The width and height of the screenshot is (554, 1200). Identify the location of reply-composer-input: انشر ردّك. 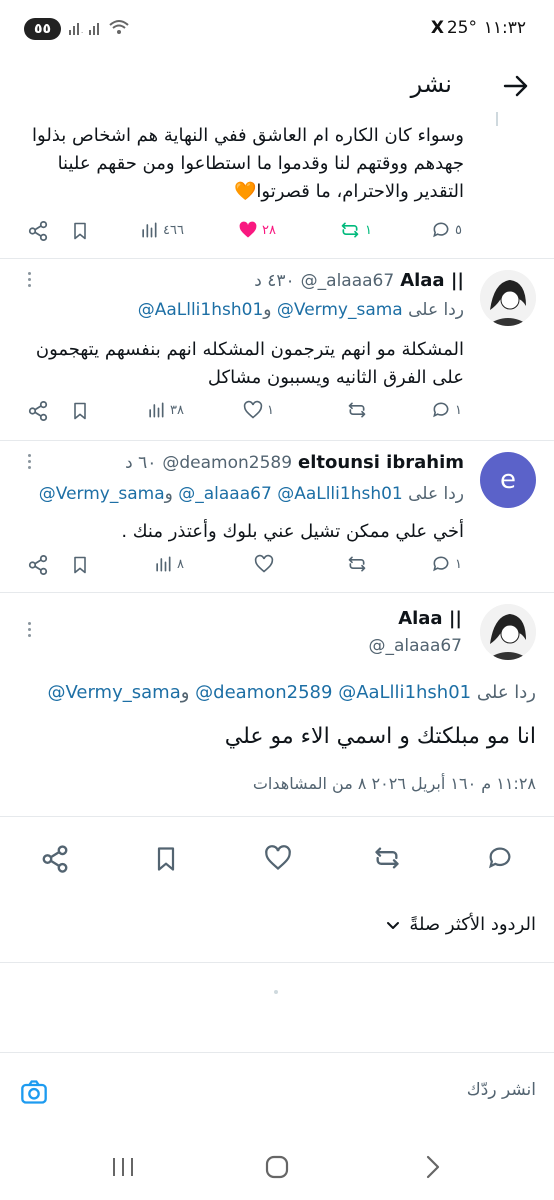
(501, 1090).